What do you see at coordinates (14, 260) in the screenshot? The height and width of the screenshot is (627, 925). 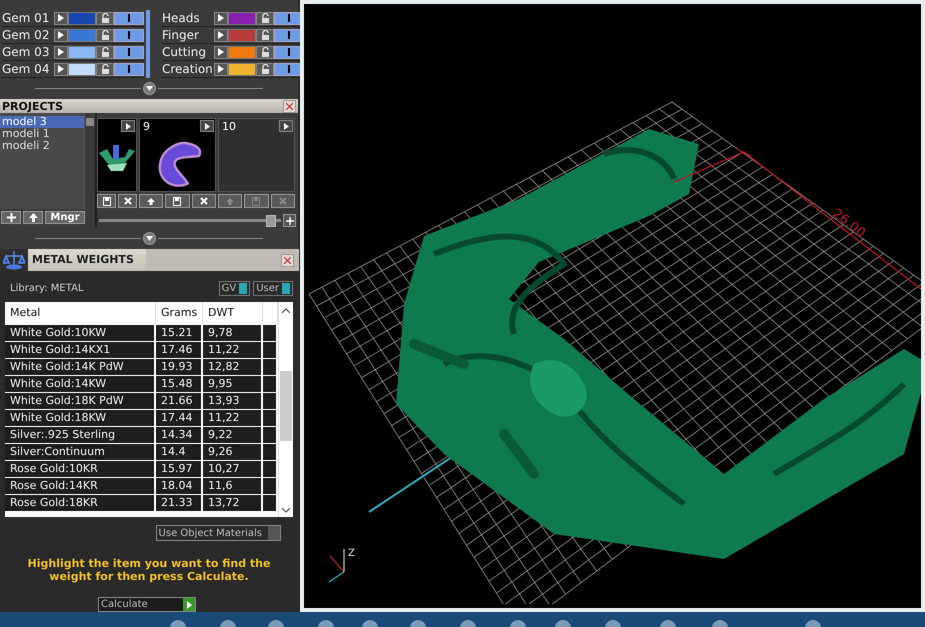 I see `scale-icon` at bounding box center [14, 260].